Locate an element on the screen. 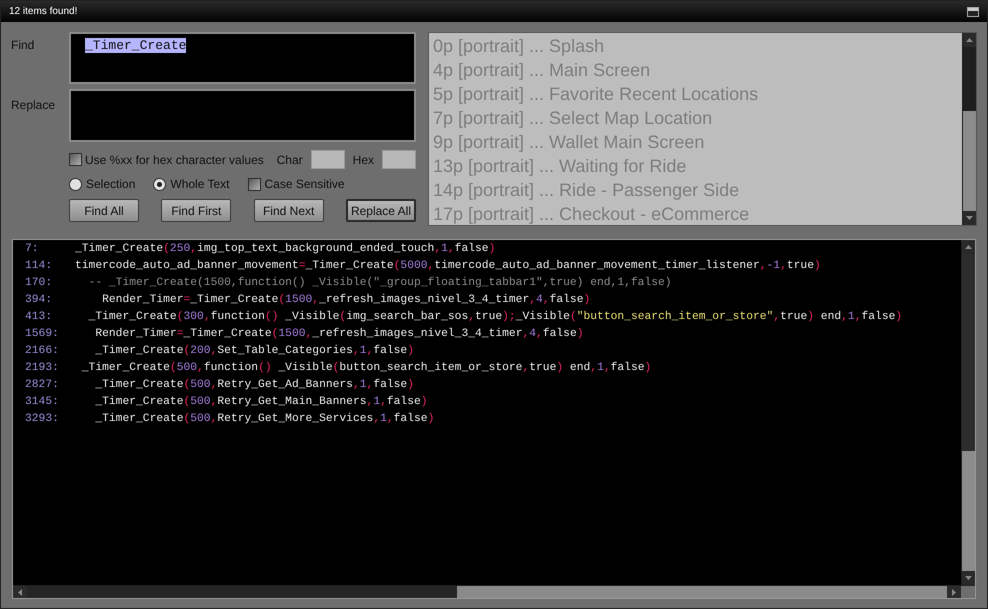  hex-option-label: Use %xx for hex character values is located at coordinates (174, 160).